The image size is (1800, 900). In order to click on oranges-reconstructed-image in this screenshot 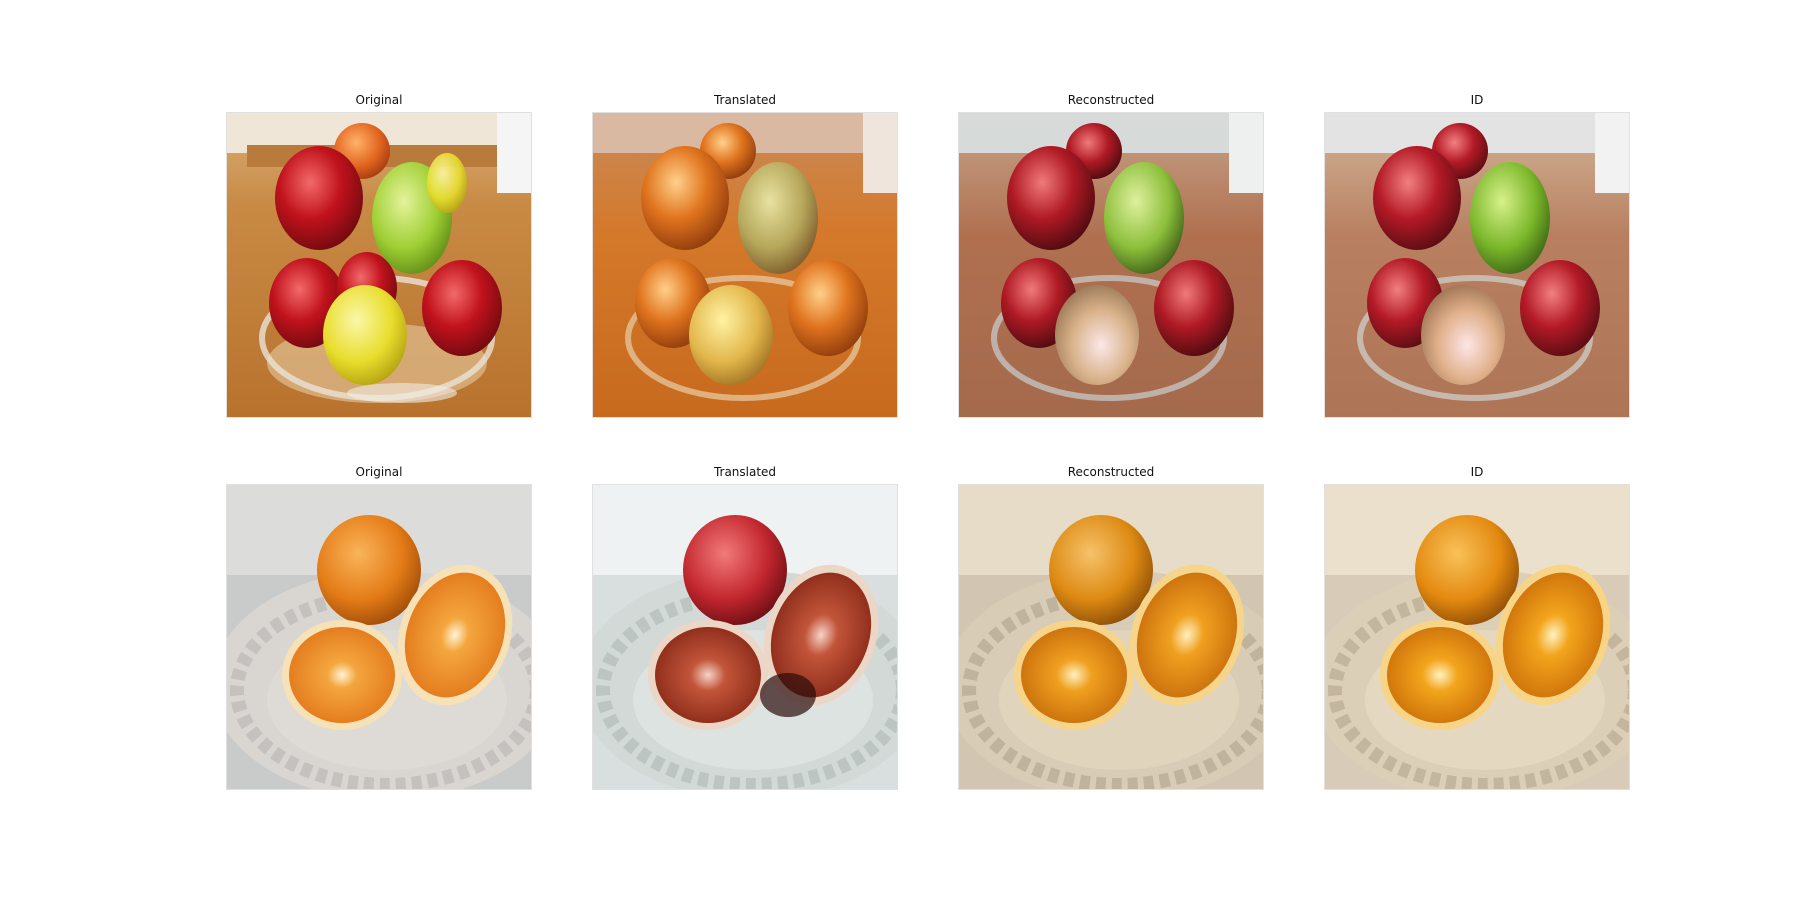, I will do `click(1111, 637)`.